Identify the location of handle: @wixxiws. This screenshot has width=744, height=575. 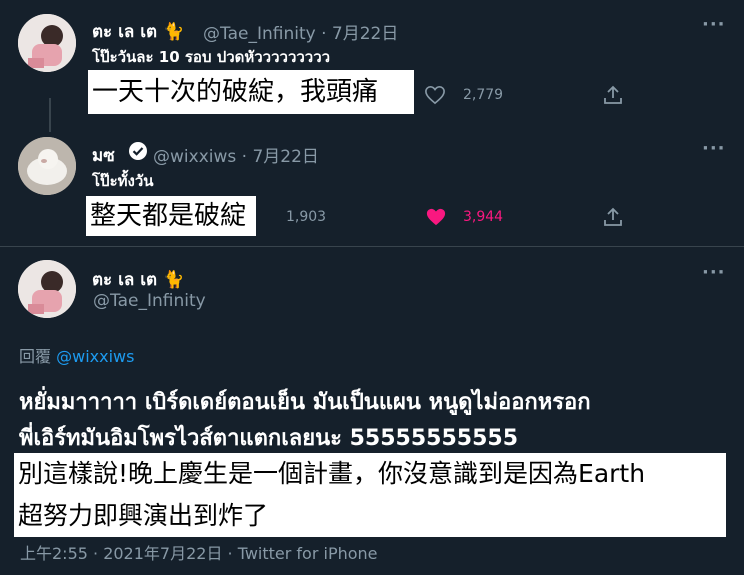
(194, 157).